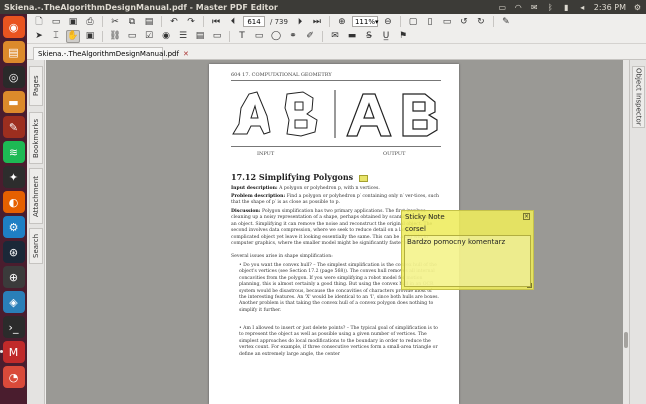 Image resolution: width=646 pixels, height=404 pixels. Describe the element at coordinates (534, 7) in the screenshot. I see `mail-icon: ✉` at that location.